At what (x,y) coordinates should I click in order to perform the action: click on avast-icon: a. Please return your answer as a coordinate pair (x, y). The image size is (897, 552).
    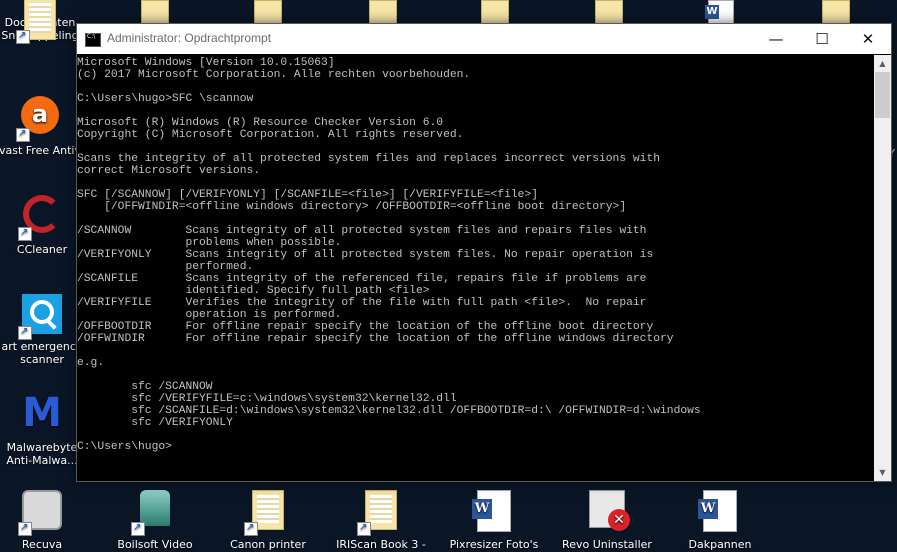
    Looking at the image, I should click on (39, 119).